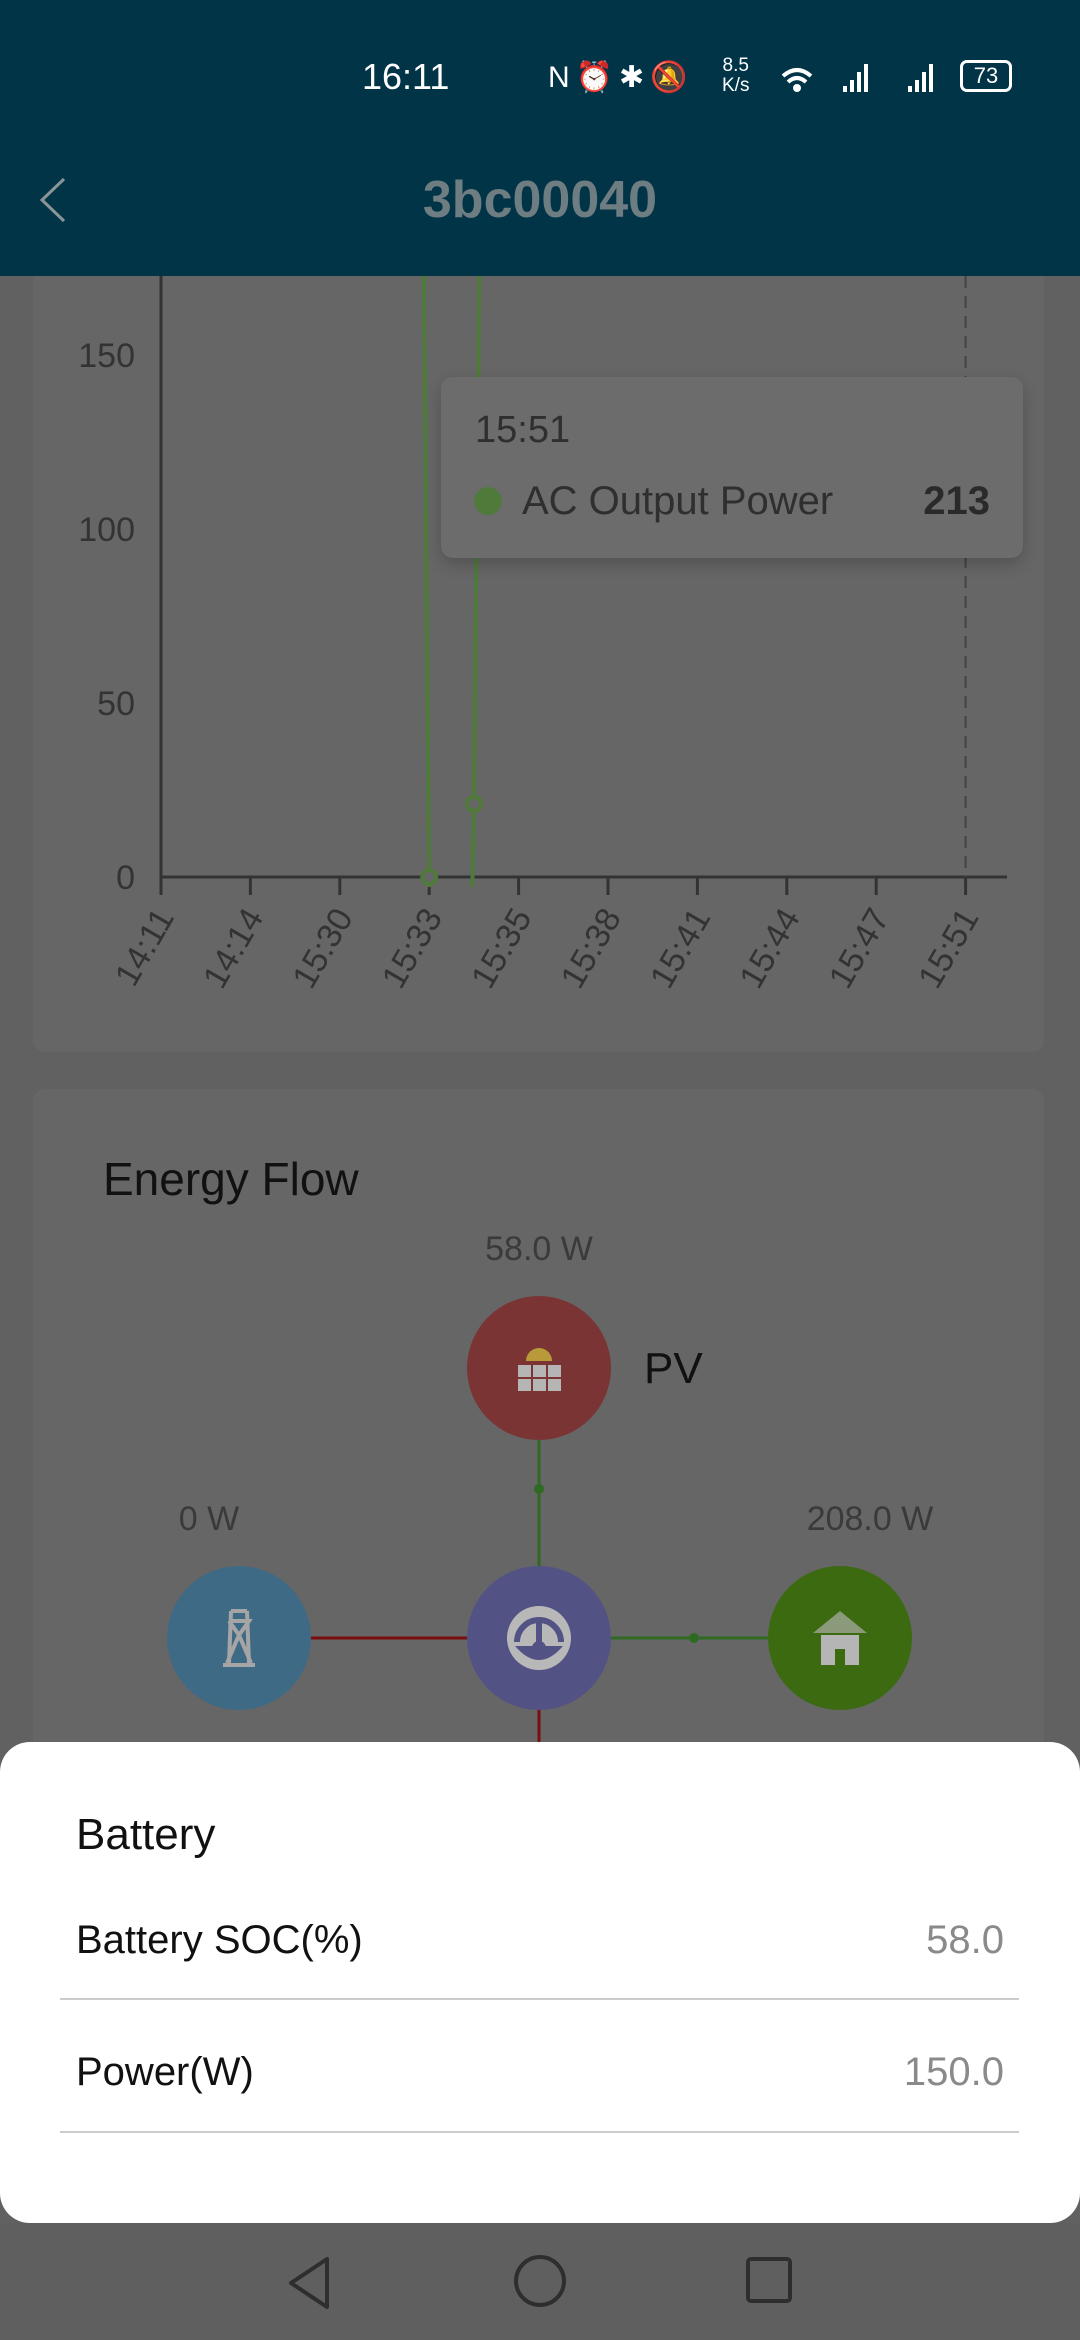  I want to click on battery-icon: 73, so click(986, 76).